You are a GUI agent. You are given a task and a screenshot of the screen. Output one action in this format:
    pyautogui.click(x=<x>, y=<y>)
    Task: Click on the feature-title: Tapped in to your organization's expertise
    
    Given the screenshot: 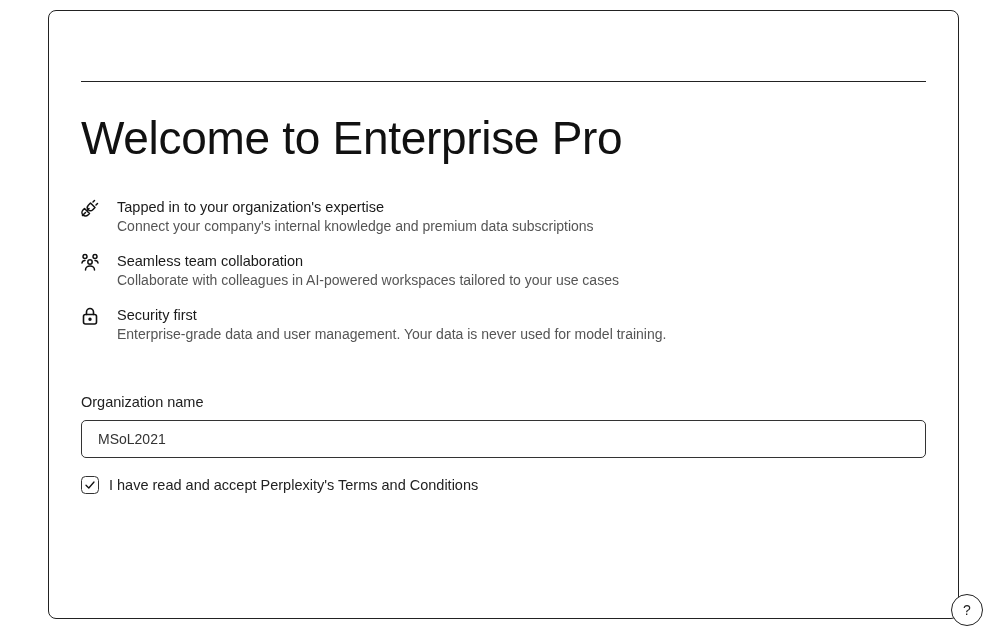 What is the action you would take?
    pyautogui.click(x=251, y=207)
    